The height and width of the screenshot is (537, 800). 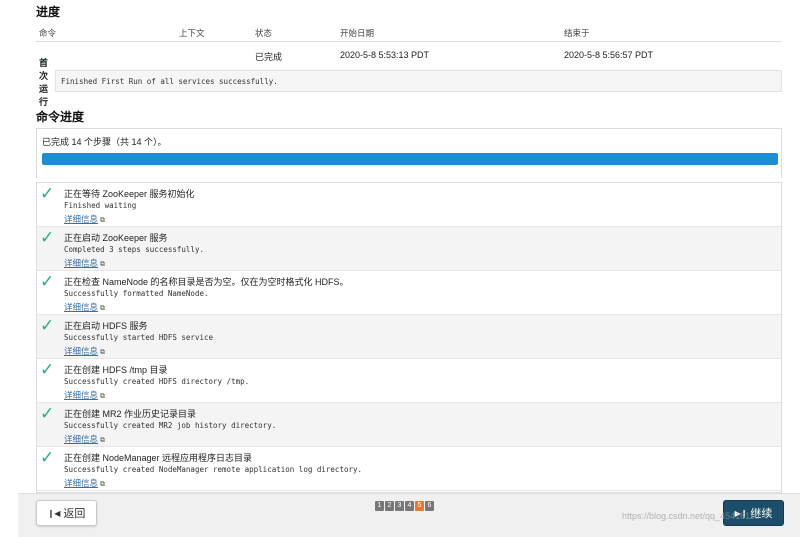 What do you see at coordinates (74, 513) in the screenshot?
I see `back-button-label: 返回` at bounding box center [74, 513].